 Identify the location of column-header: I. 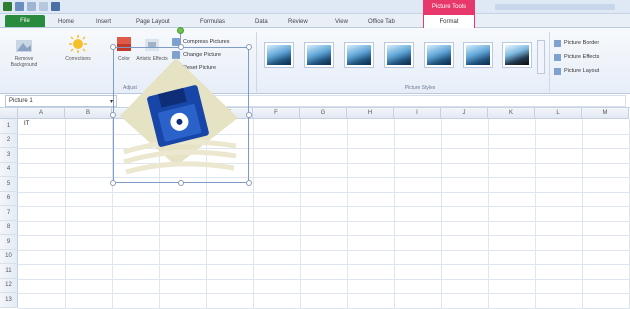
(417, 113).